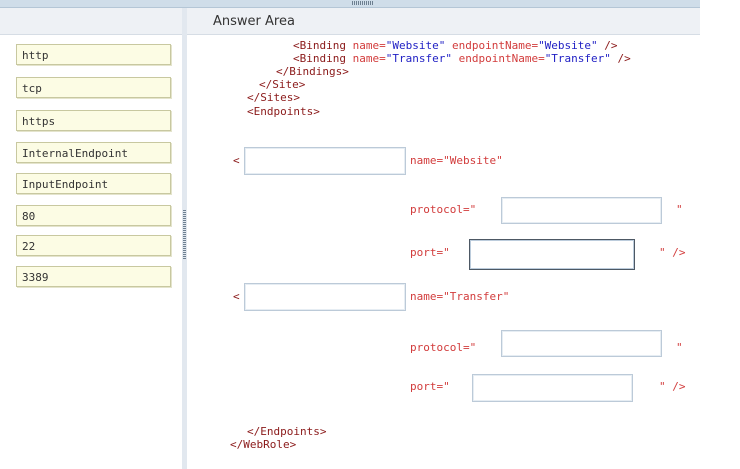  What do you see at coordinates (273, 97) in the screenshot?
I see `code-line-sites-close: </Sites>` at bounding box center [273, 97].